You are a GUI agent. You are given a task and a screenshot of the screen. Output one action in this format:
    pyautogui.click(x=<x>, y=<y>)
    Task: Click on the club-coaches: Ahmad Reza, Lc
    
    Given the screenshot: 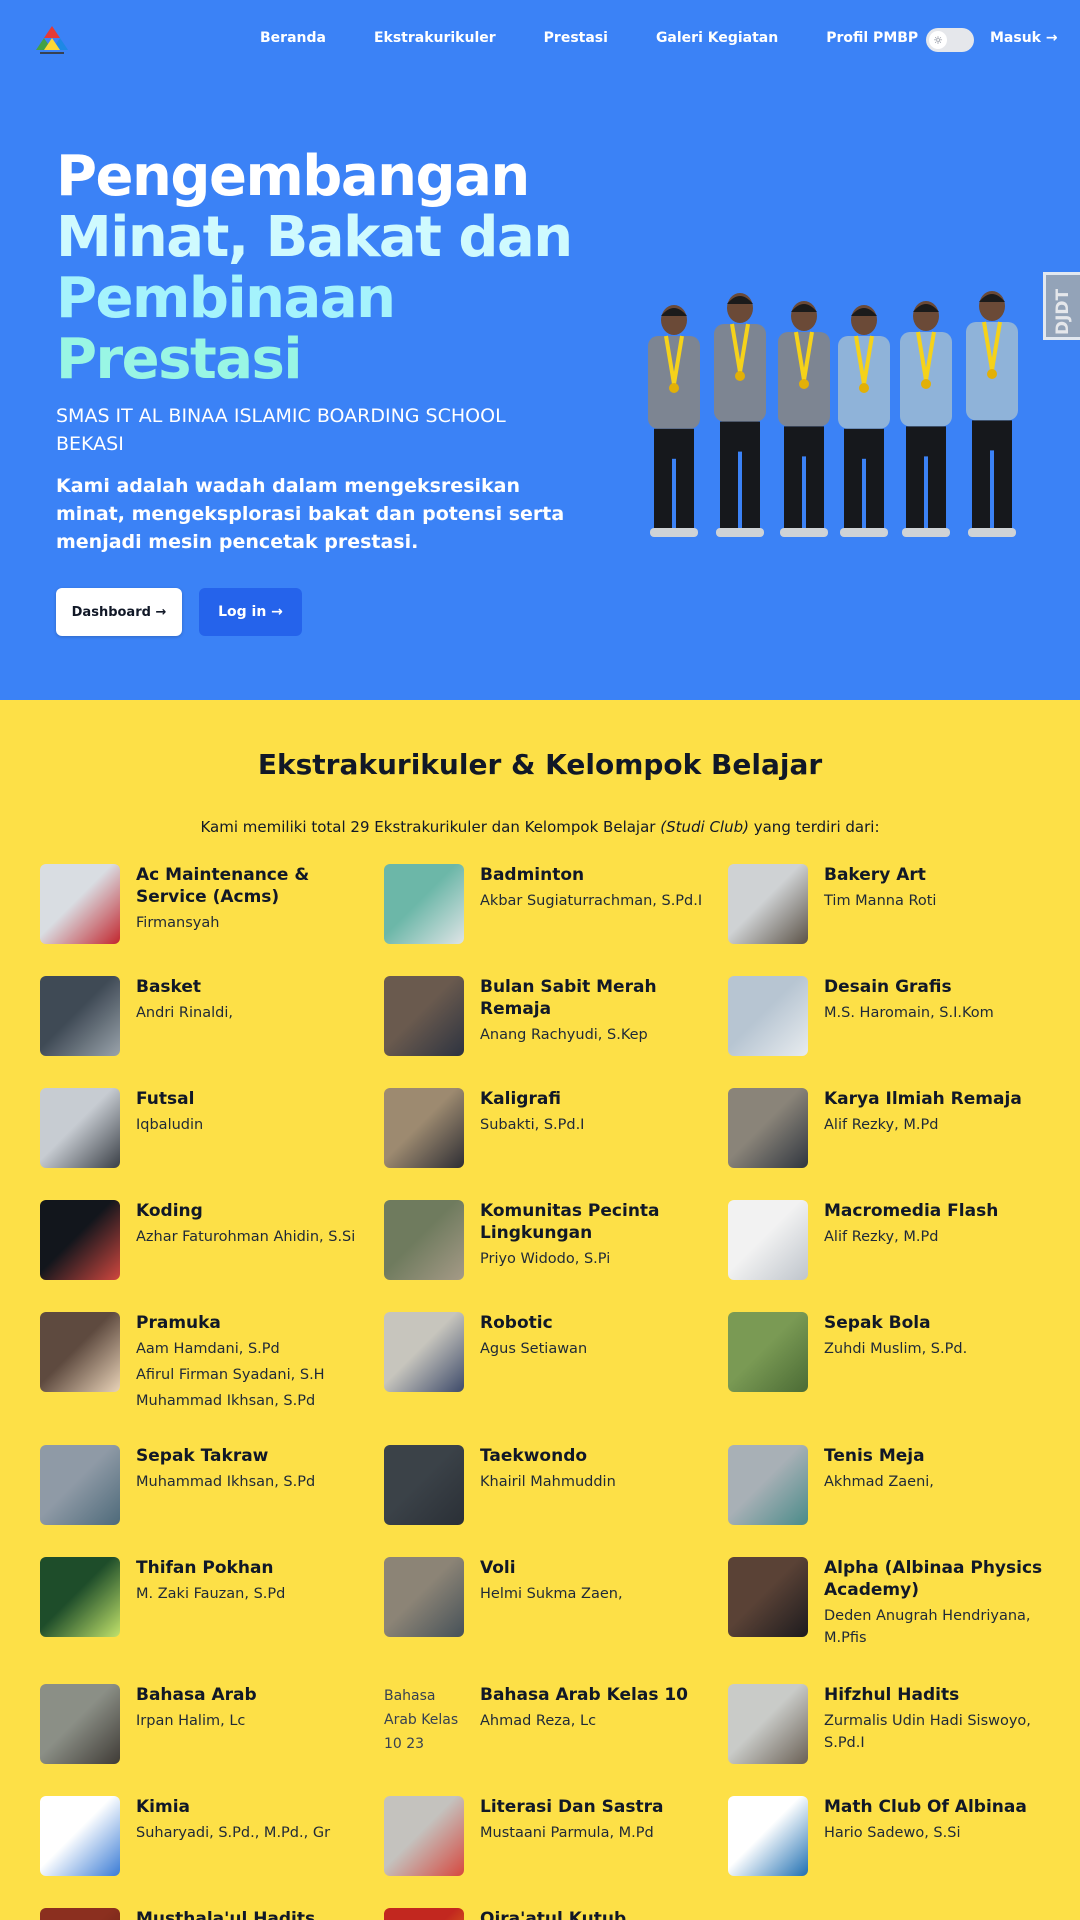 What is the action you would take?
    pyautogui.click(x=600, y=1721)
    